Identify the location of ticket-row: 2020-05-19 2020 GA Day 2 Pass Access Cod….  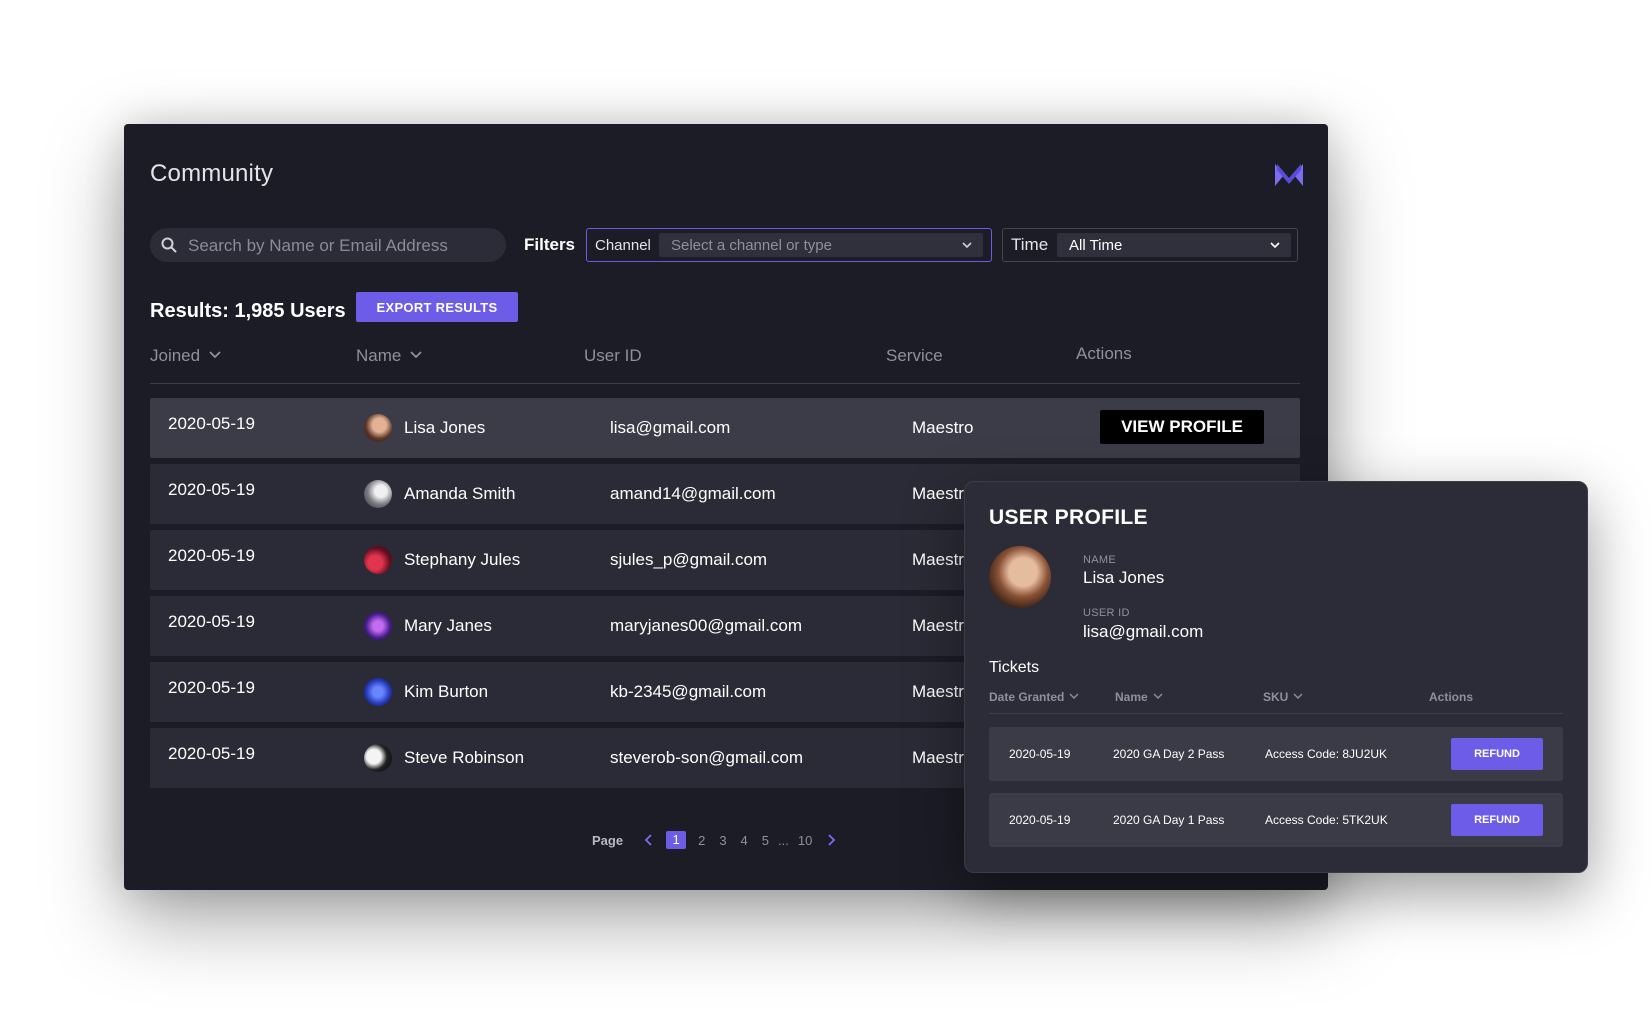
(1276, 754).